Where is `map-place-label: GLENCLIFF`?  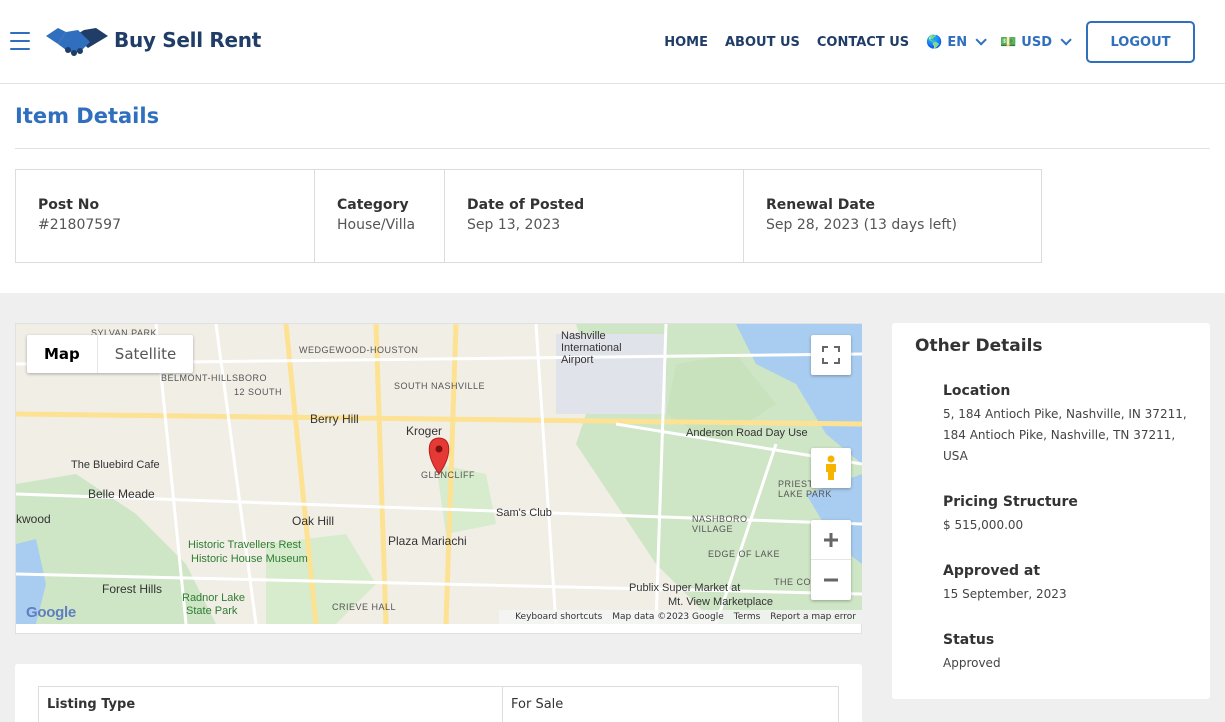 map-place-label: GLENCLIFF is located at coordinates (448, 475).